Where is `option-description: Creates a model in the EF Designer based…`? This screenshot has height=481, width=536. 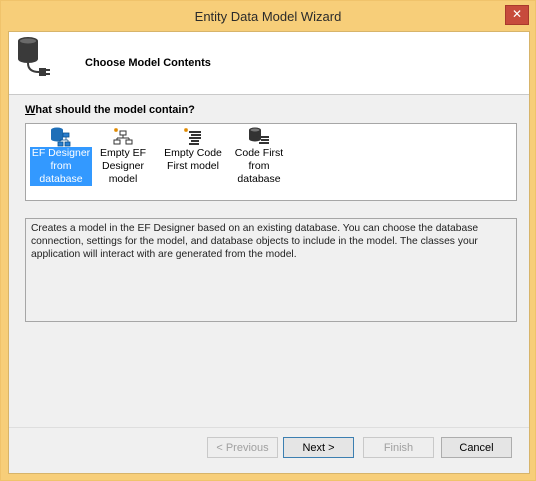
option-description: Creates a model in the EF Designer based… is located at coordinates (255, 241).